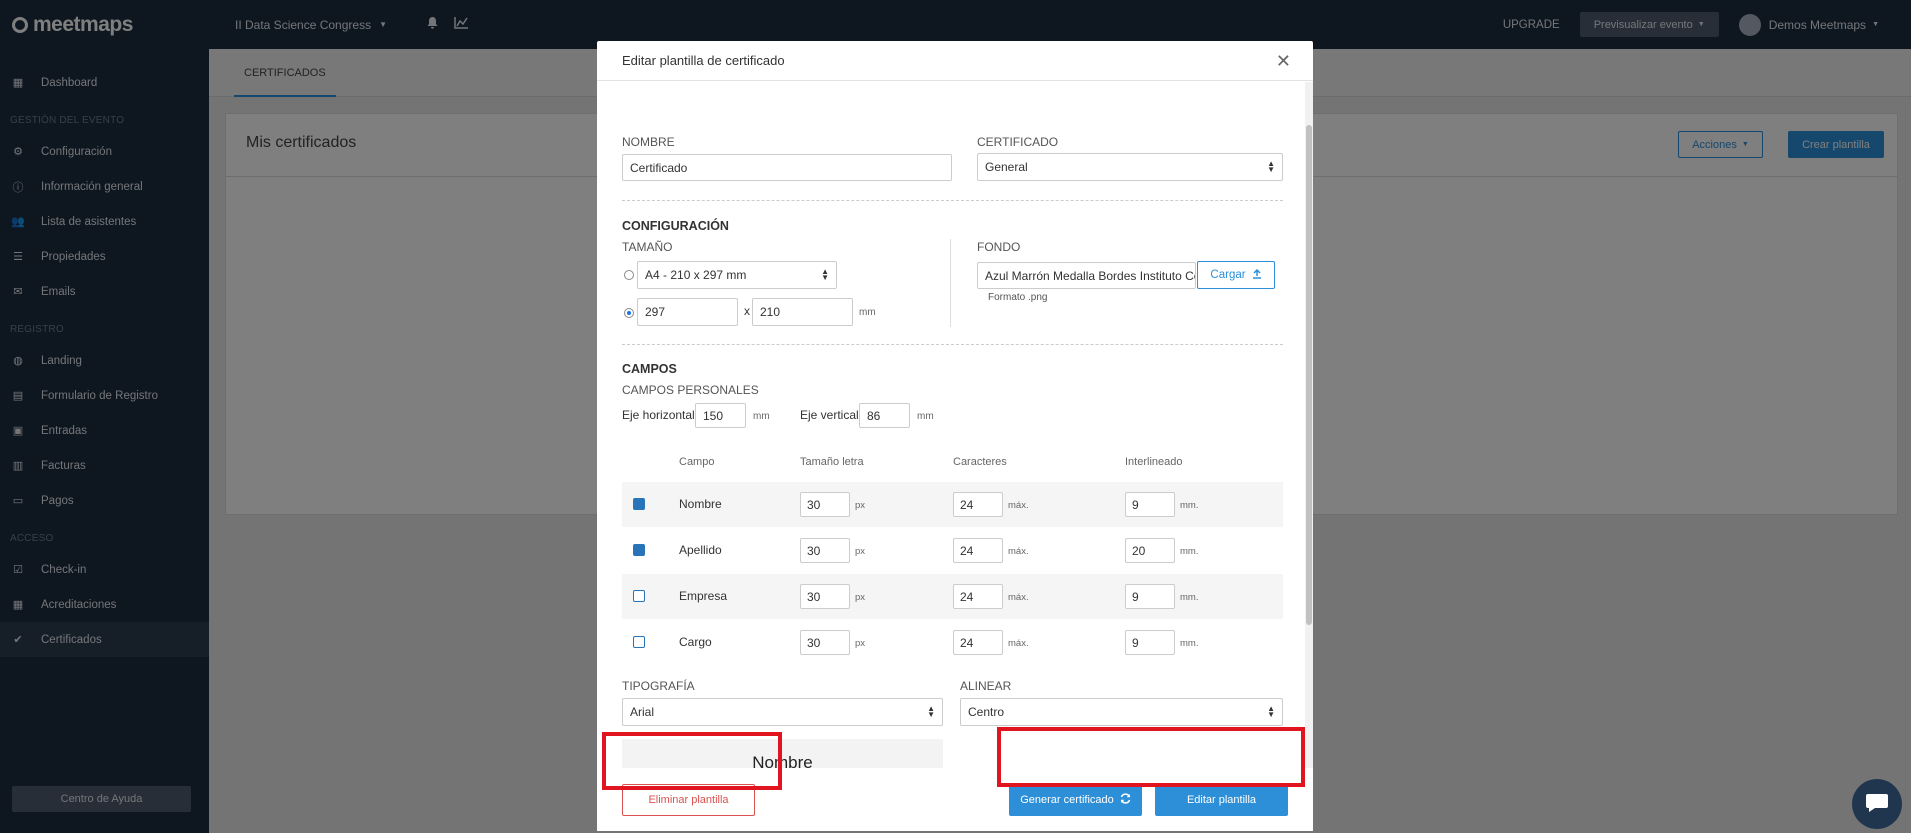 This screenshot has width=1911, height=833. I want to click on scrollbar-thumb, so click(1309, 375).